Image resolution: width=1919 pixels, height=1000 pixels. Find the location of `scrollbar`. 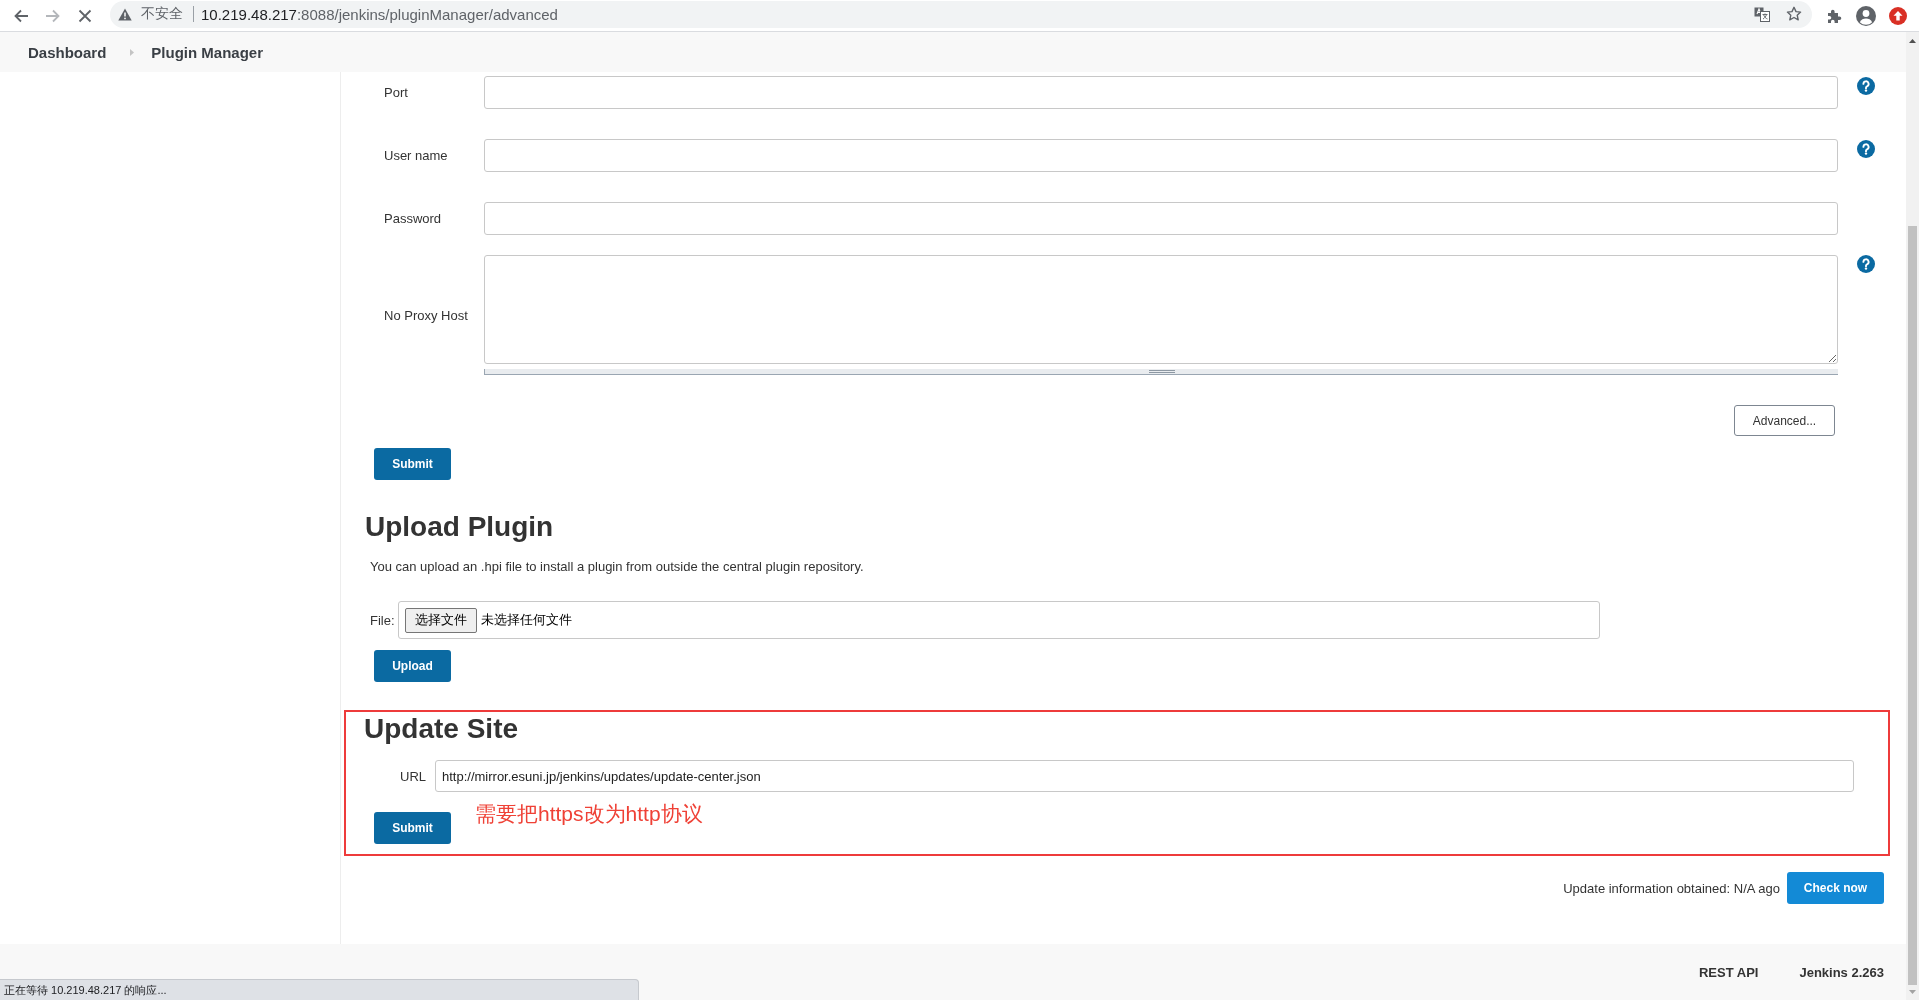

scrollbar is located at coordinates (1912, 516).